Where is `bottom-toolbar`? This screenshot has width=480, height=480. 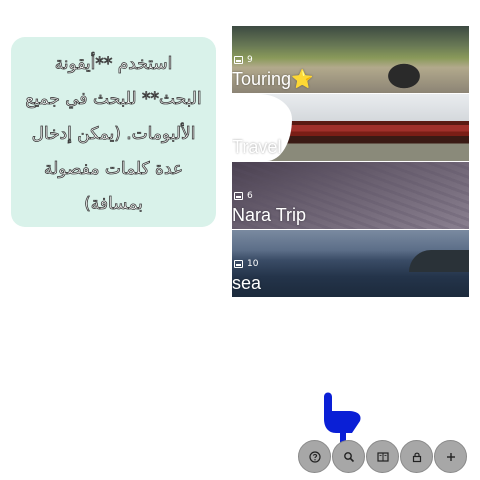
bottom-toolbar is located at coordinates (382, 456).